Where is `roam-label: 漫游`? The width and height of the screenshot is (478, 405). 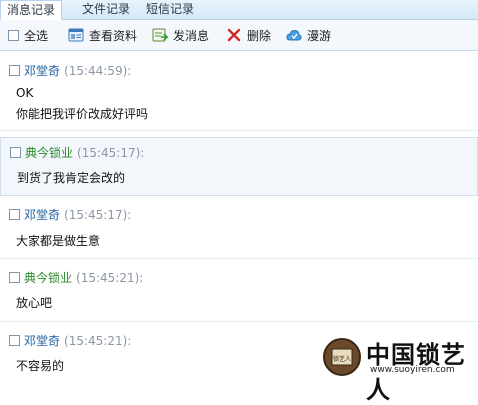
roam-label: 漫游 is located at coordinates (319, 35).